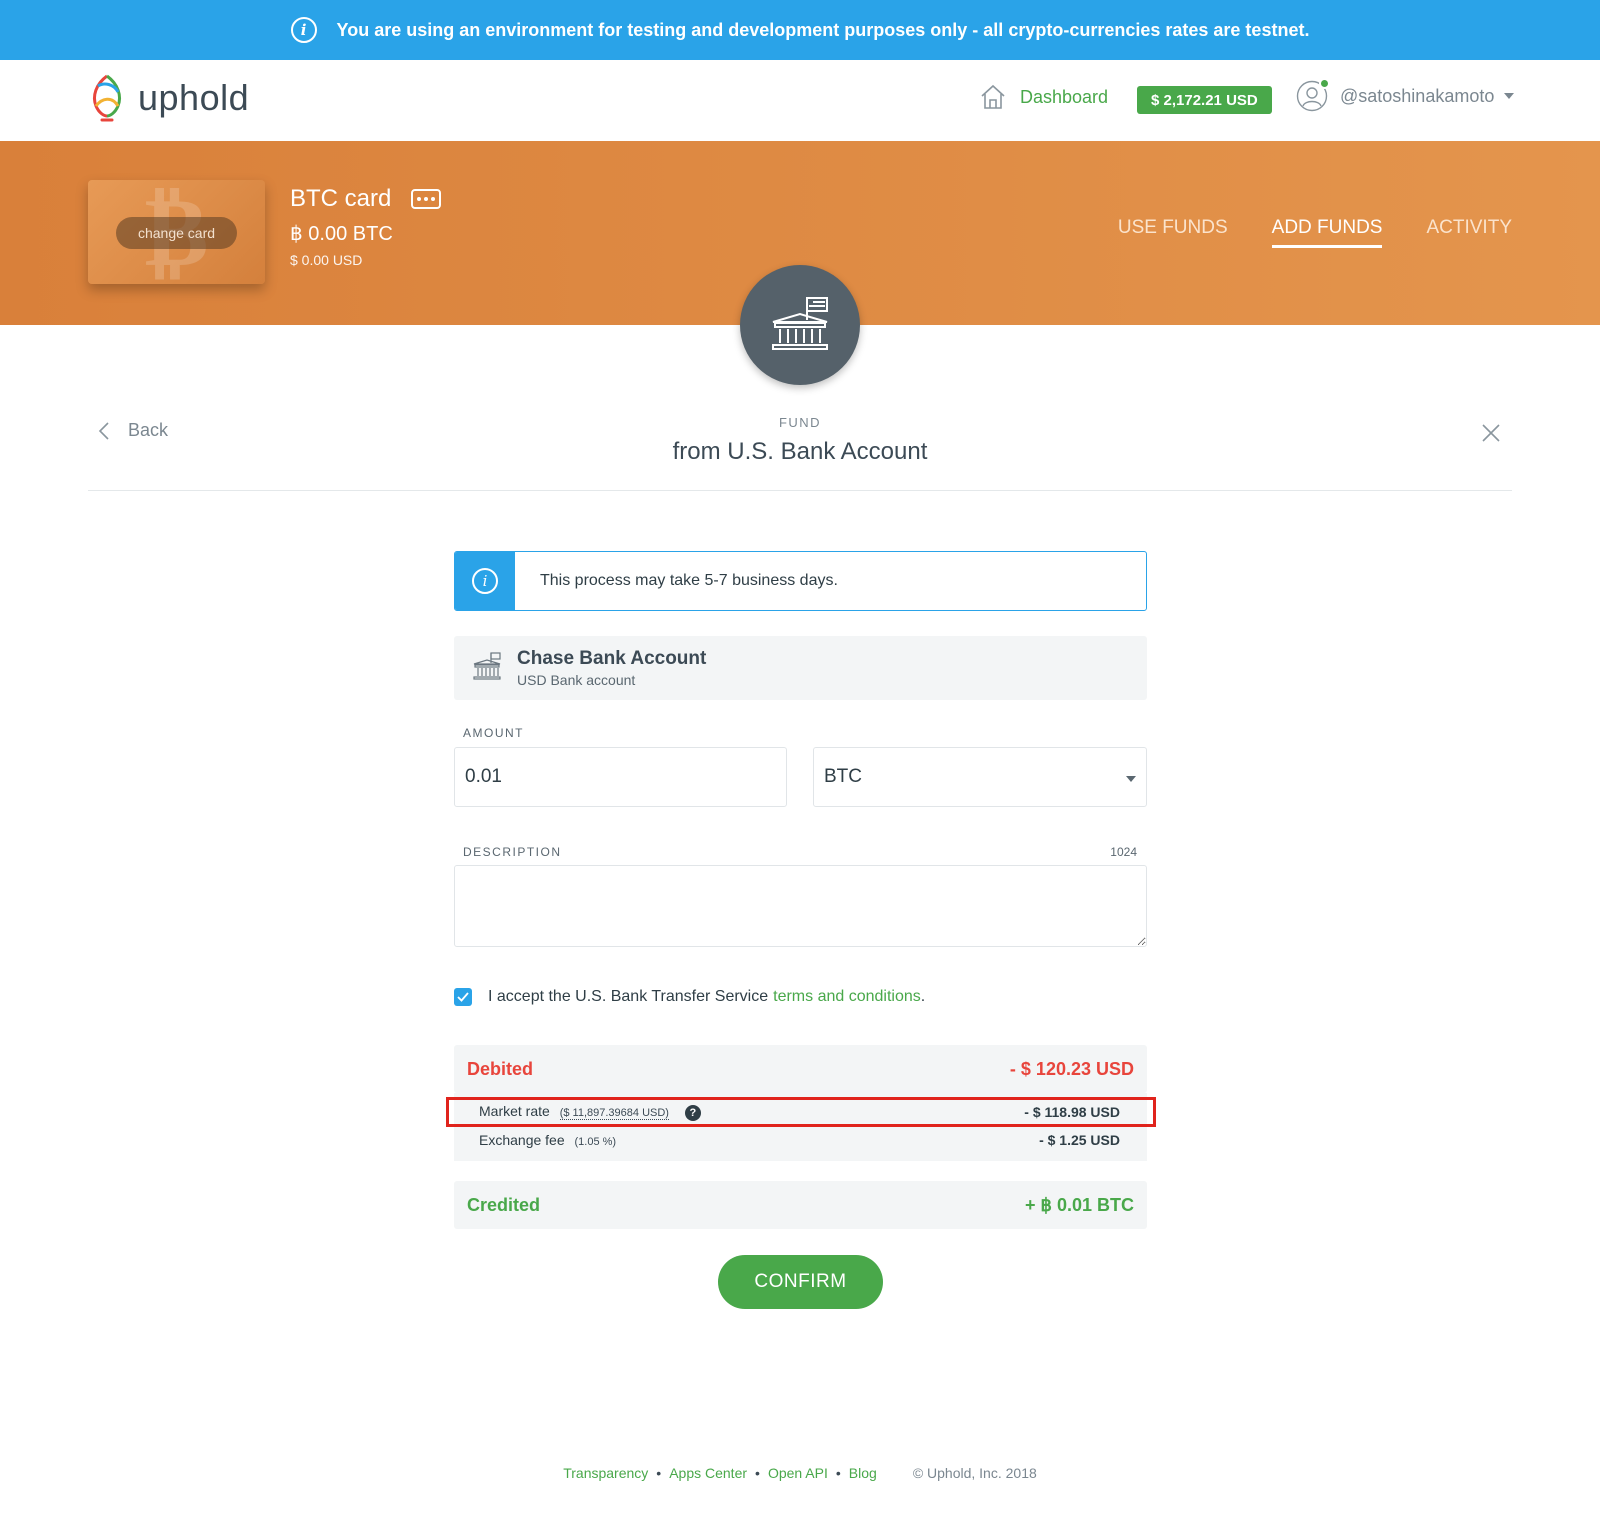  Describe the element at coordinates (1079, 1140) in the screenshot. I see `exchange-fee-amount: - $ 1.25 USD` at that location.